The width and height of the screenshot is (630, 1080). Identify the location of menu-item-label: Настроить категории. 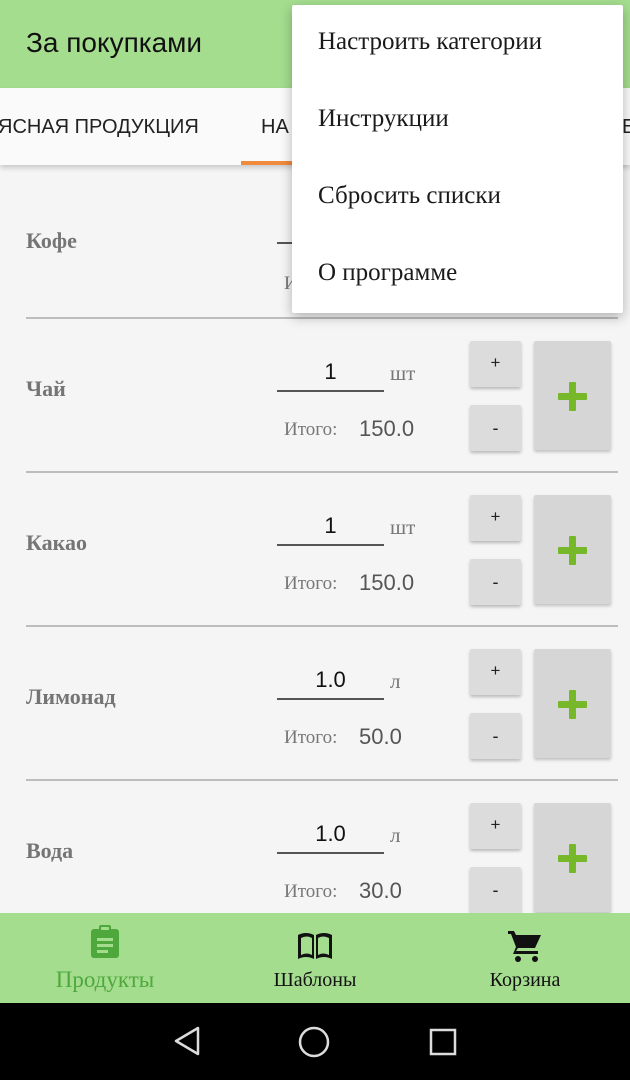
(430, 41).